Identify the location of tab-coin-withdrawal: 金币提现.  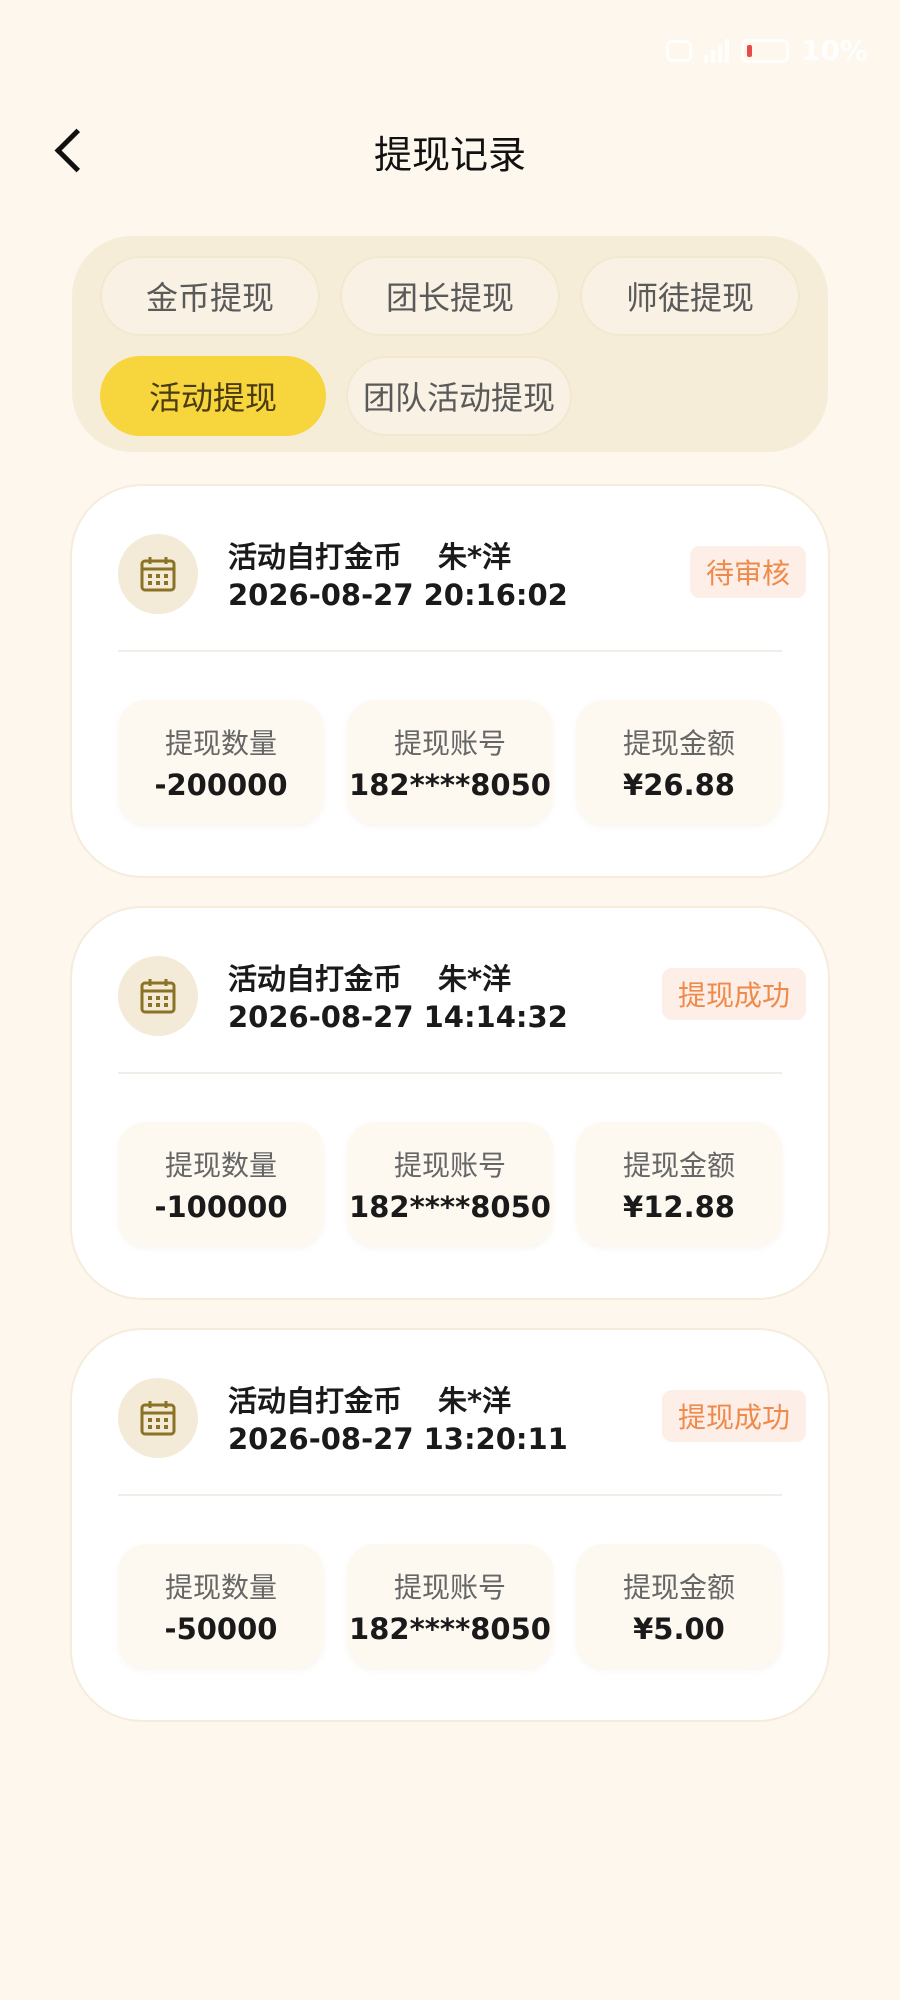
(210, 296).